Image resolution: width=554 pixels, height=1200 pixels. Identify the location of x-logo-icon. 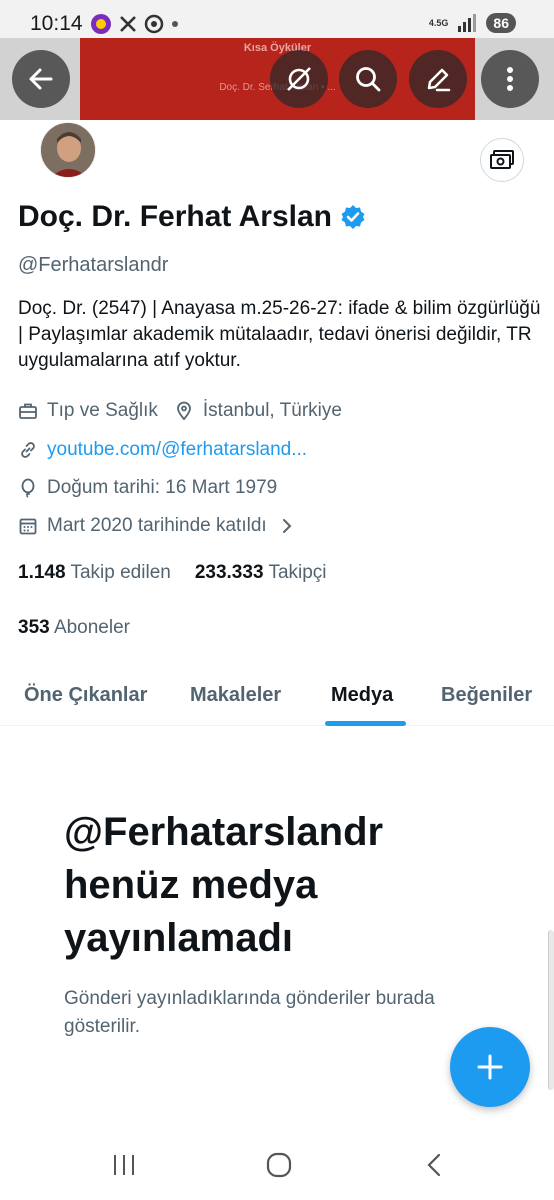
(128, 24).